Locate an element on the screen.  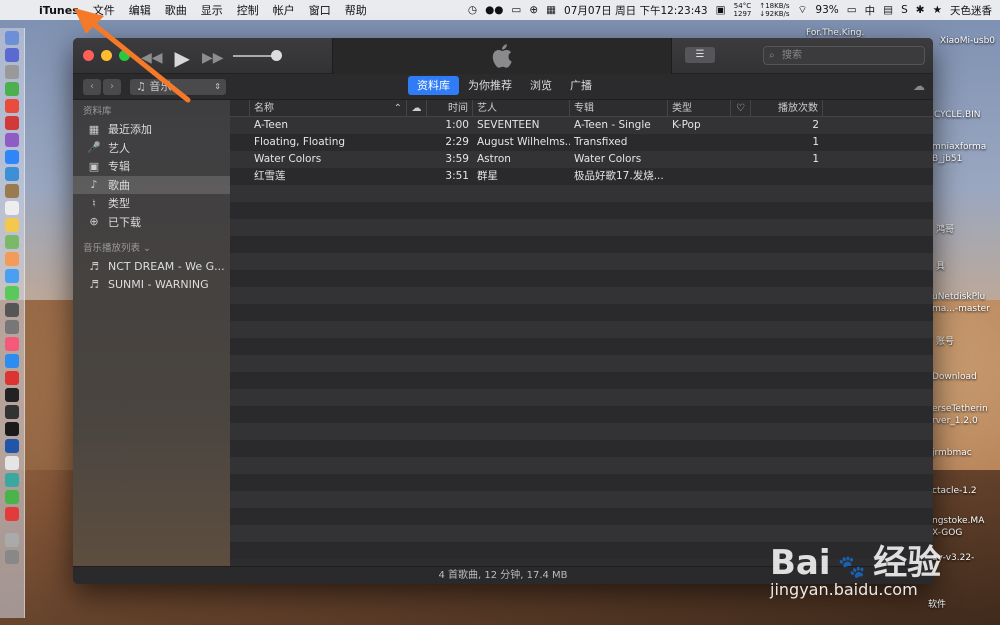
sidebar-item-albums: ▣ 专辑 is located at coordinates (151, 166).